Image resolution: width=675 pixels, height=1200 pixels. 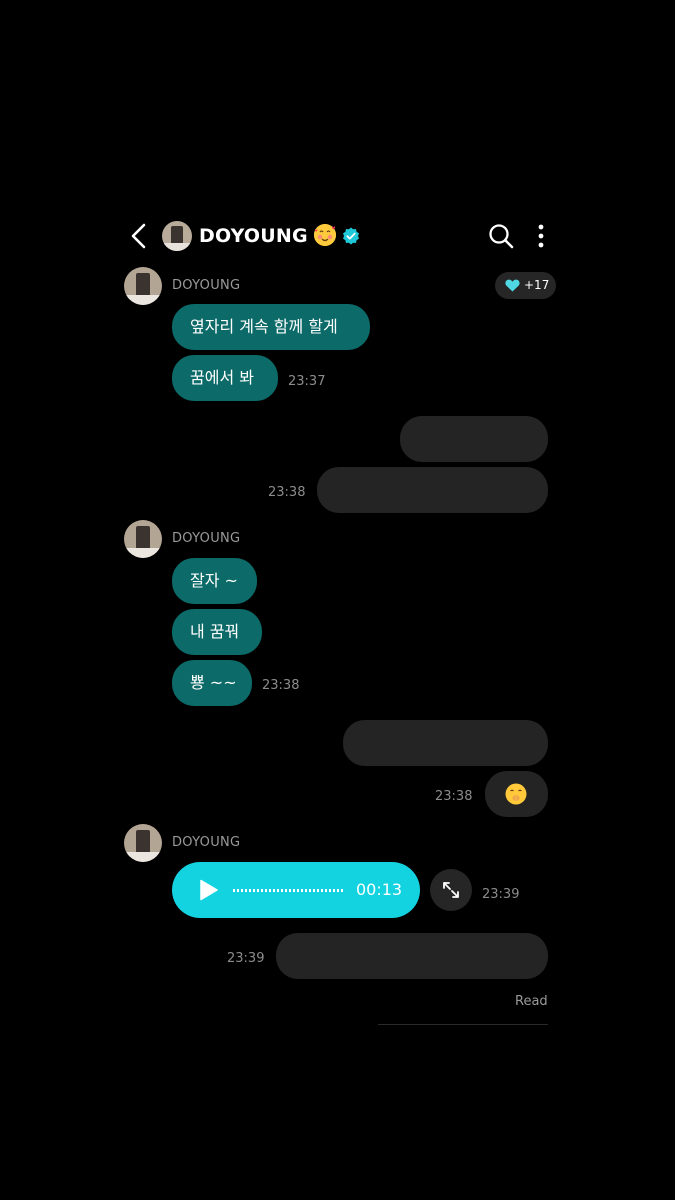 I want to click on chat-title: DOYOUNG, so click(x=279, y=235).